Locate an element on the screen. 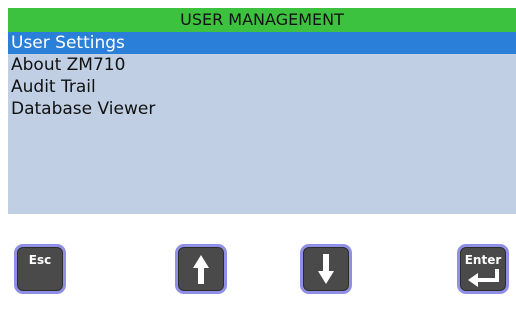 Image resolution: width=516 pixels, height=314 pixels. esc-button: Esc is located at coordinates (40, 269).